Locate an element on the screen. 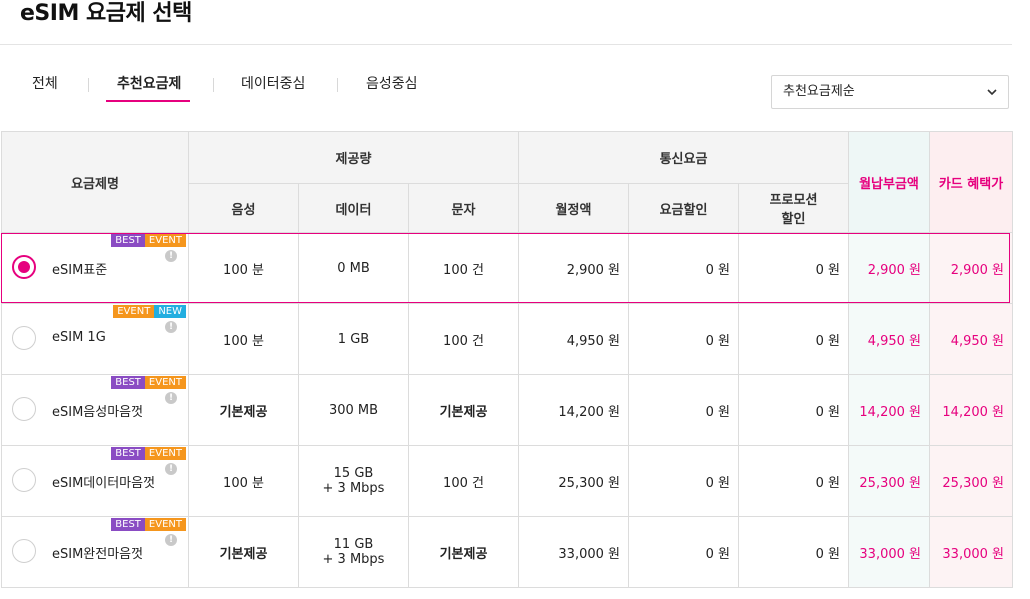 The width and height of the screenshot is (1030, 599). header-provided: 제공량 is located at coordinates (353, 157).